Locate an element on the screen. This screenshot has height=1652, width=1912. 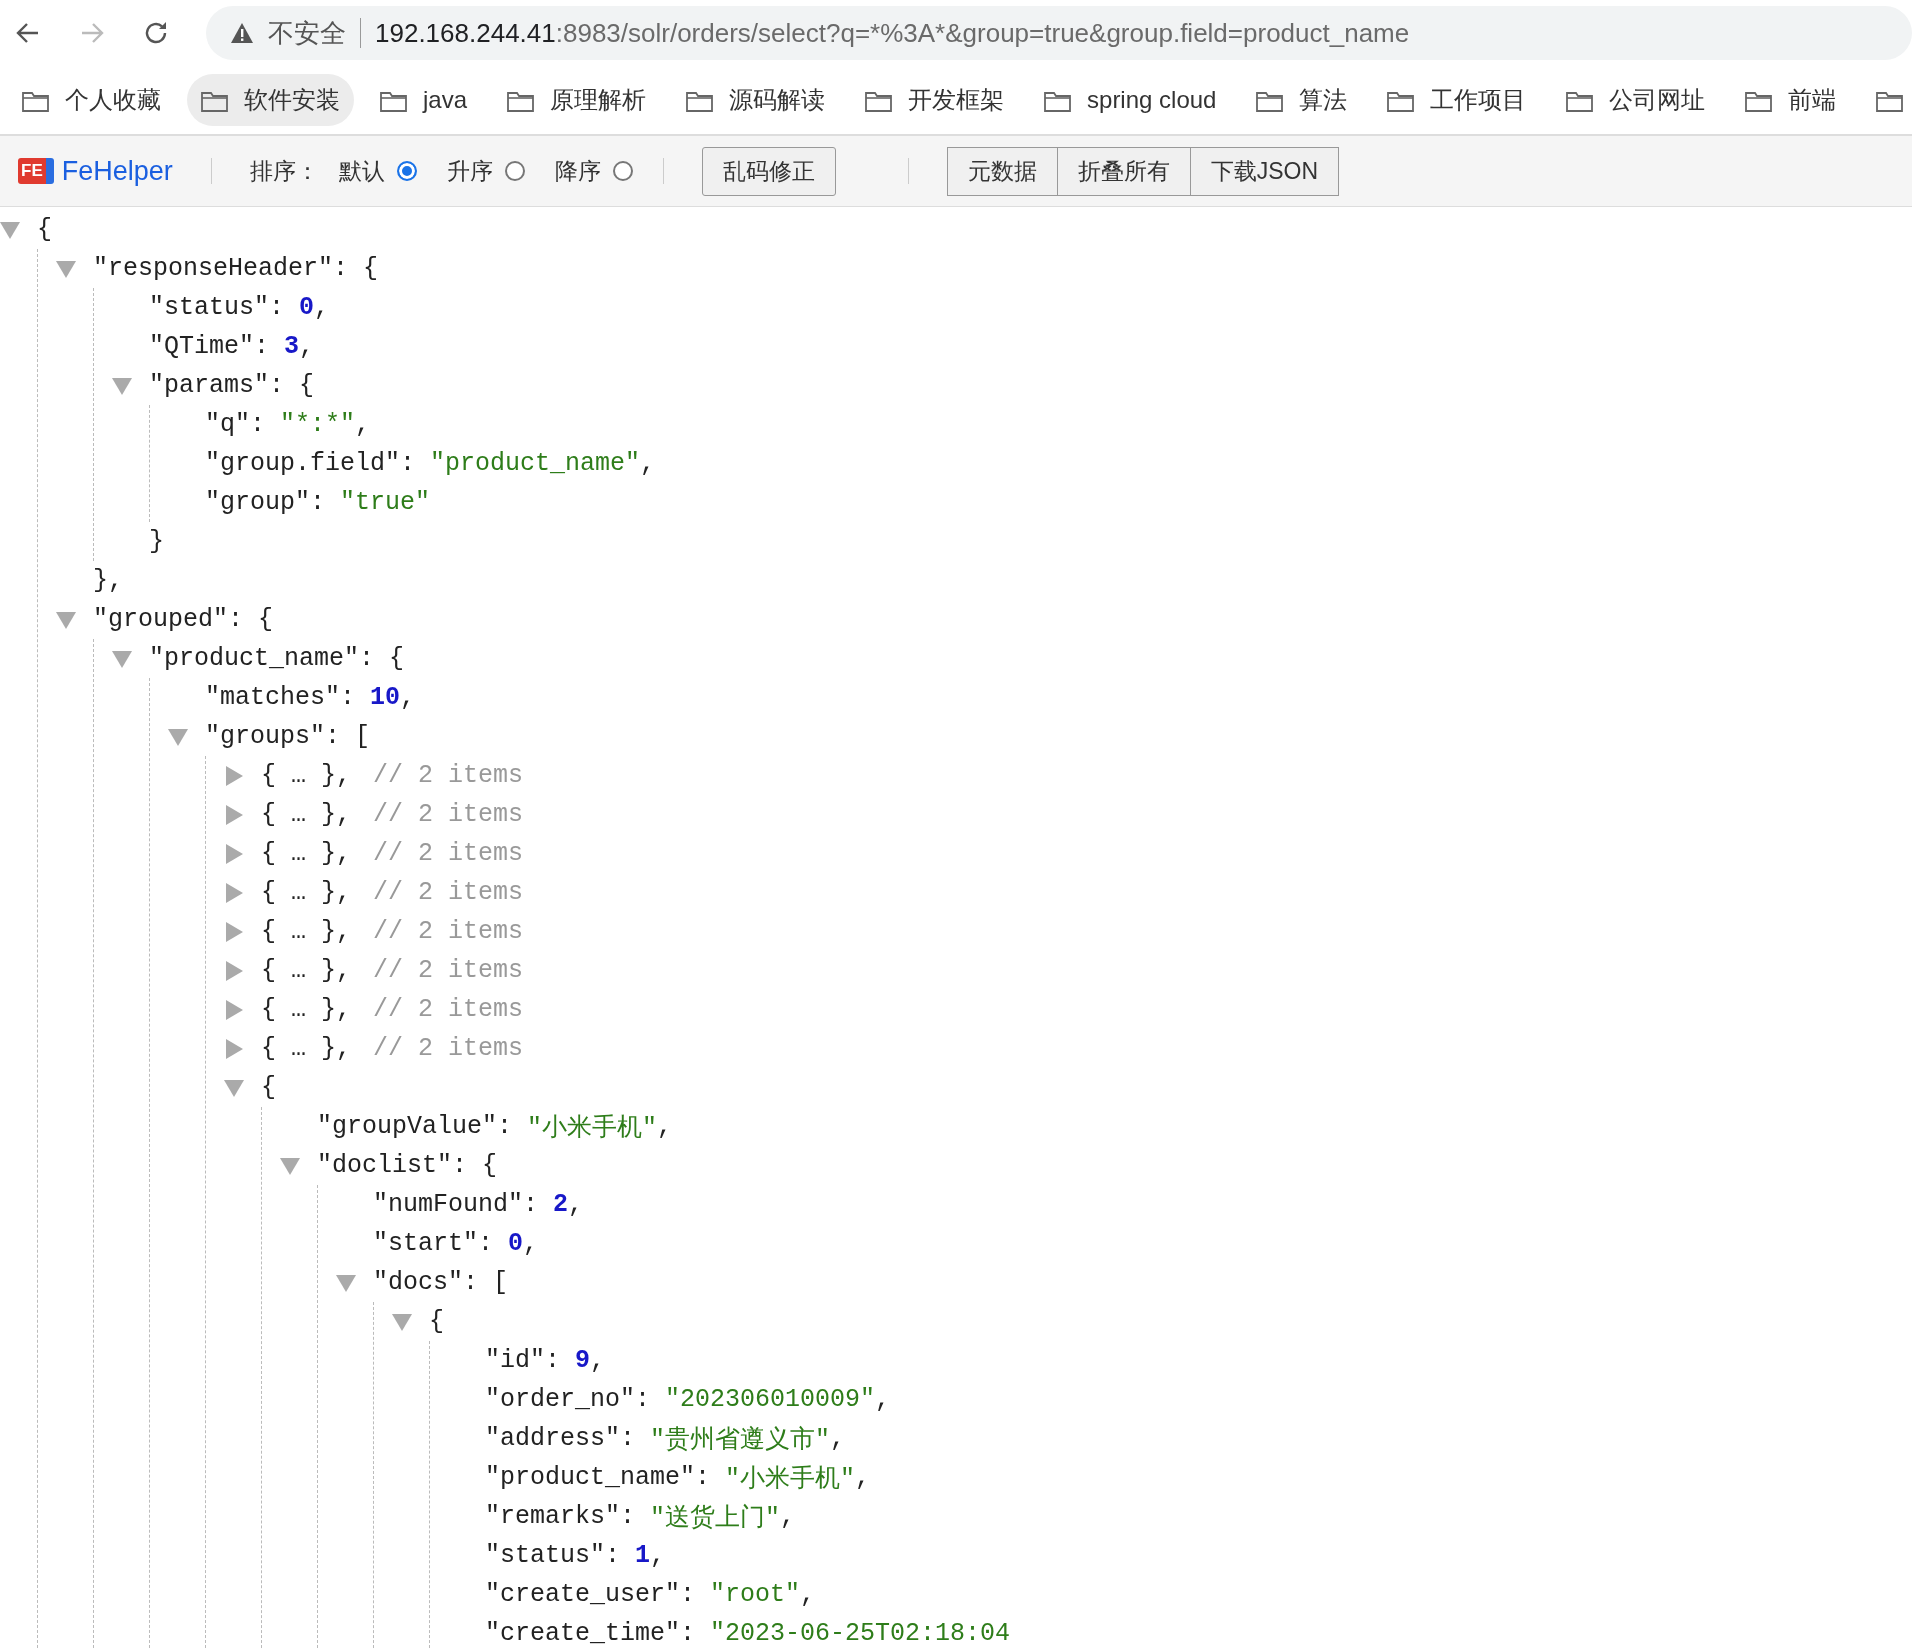
json-key: "params": is located at coordinates (224, 385).